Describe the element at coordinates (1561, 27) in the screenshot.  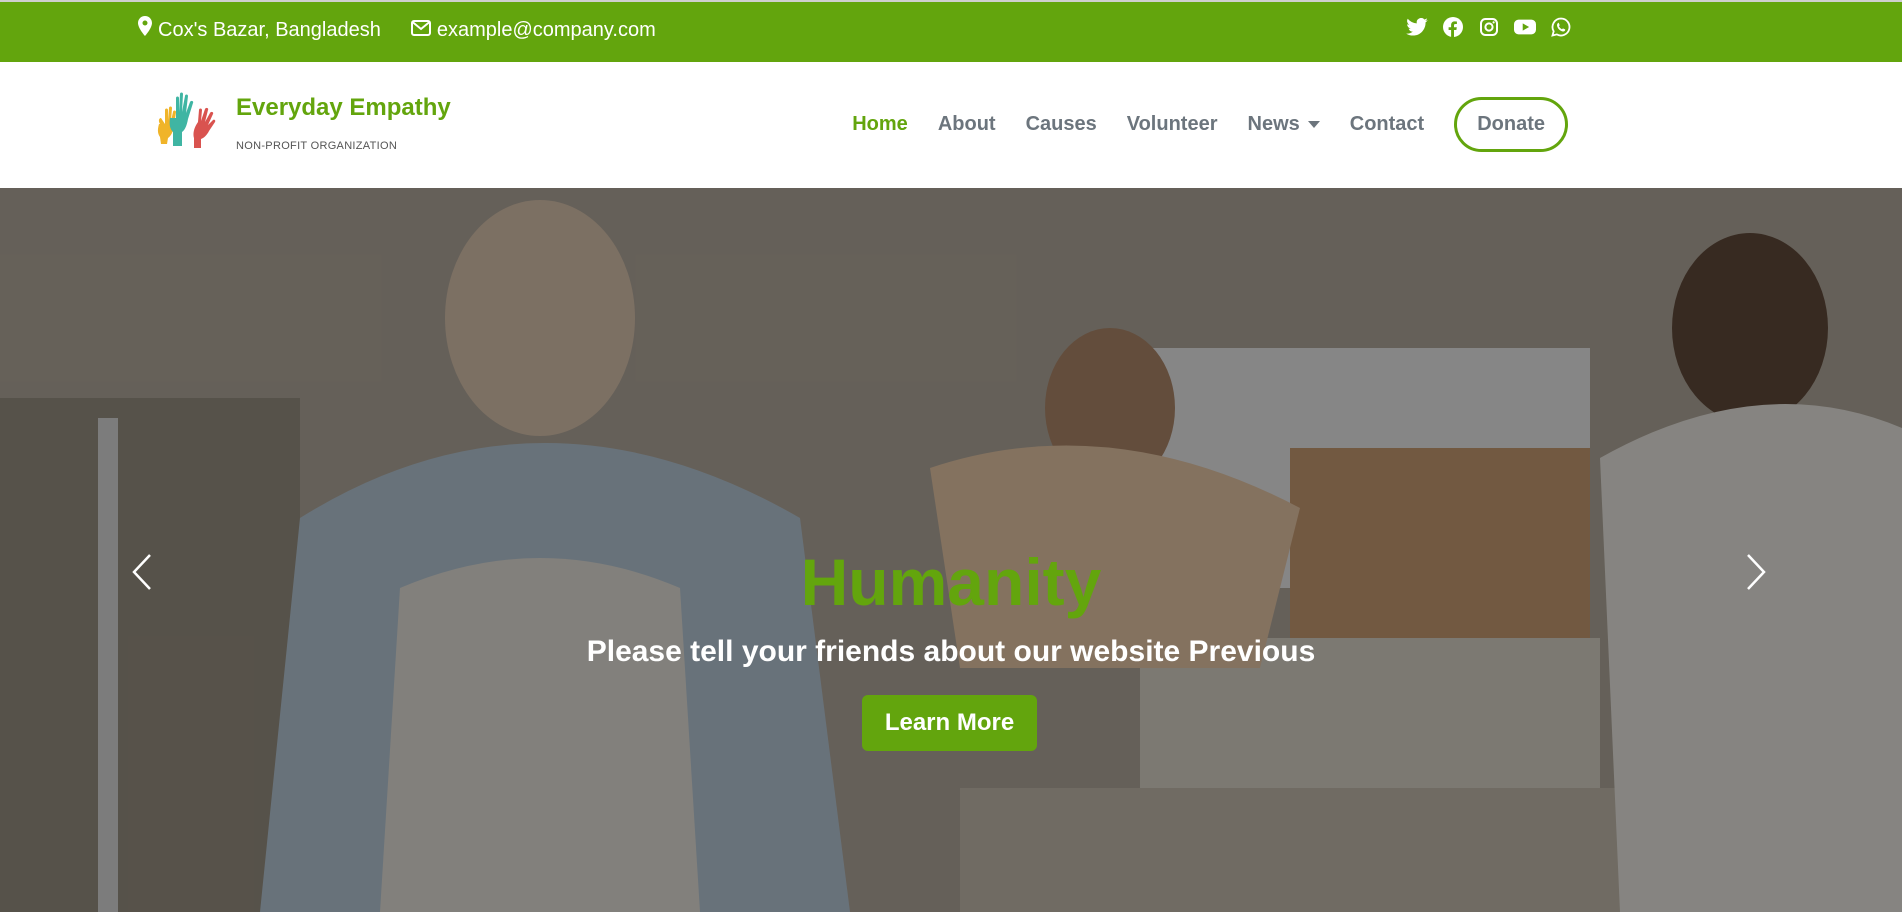
I see `whatsapp-icon` at that location.